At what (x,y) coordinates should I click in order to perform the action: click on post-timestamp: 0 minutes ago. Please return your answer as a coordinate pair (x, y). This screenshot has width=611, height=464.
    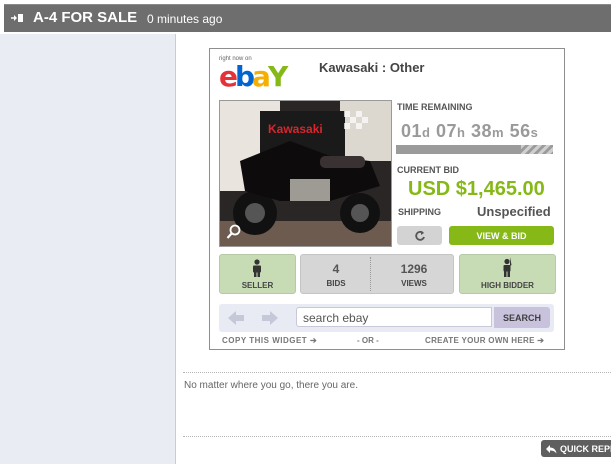
    Looking at the image, I should click on (185, 19).